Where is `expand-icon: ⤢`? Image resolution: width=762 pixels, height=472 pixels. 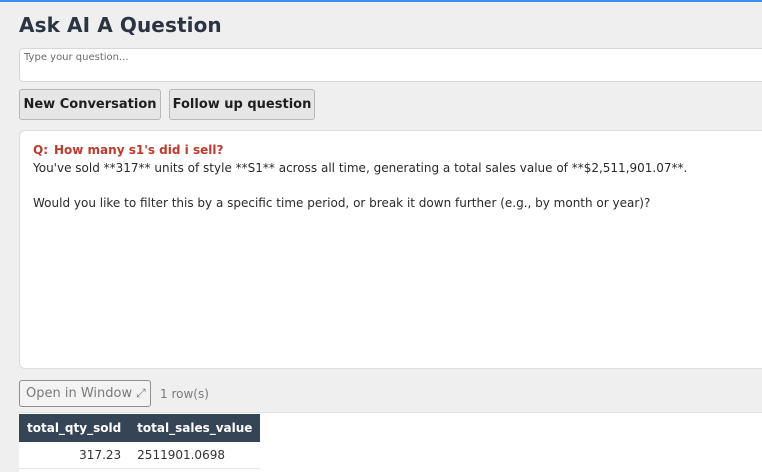
expand-icon: ⤢ is located at coordinates (141, 393).